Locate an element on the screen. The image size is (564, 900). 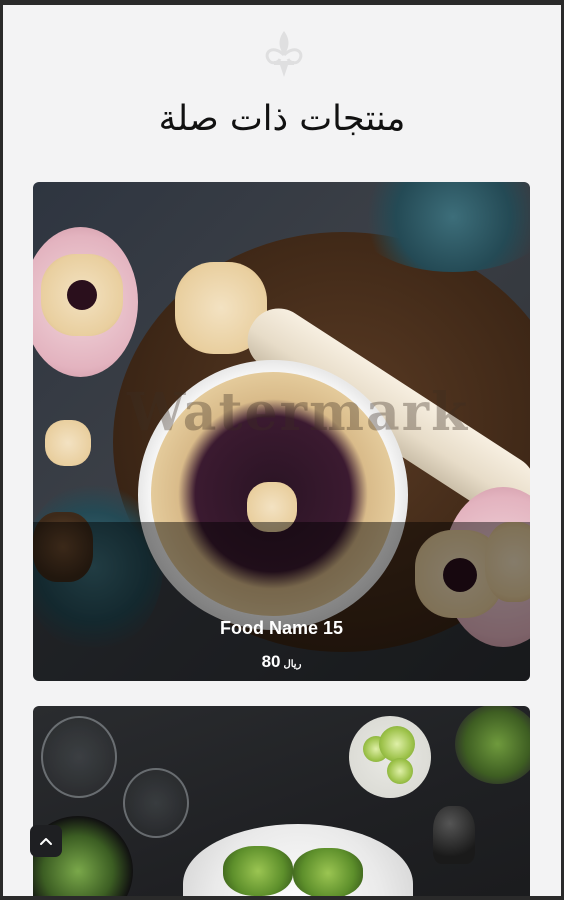
price-value: 80 is located at coordinates (271, 661).